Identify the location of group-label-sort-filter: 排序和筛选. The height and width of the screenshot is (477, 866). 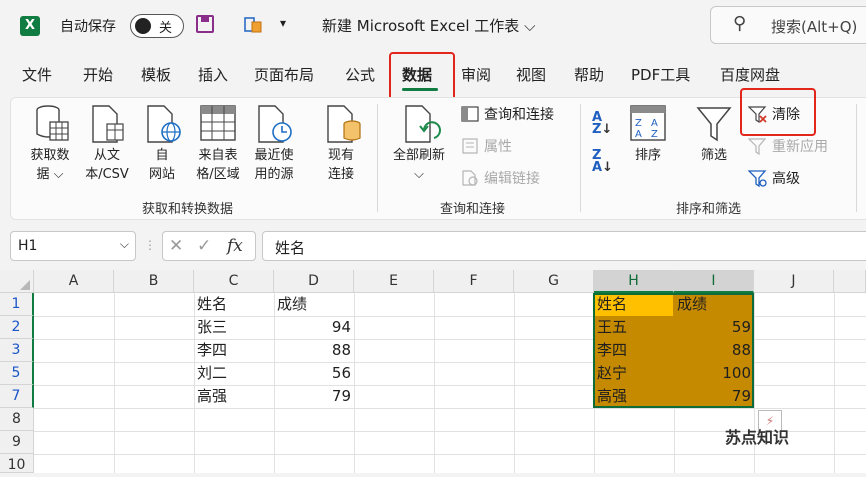
(709, 209).